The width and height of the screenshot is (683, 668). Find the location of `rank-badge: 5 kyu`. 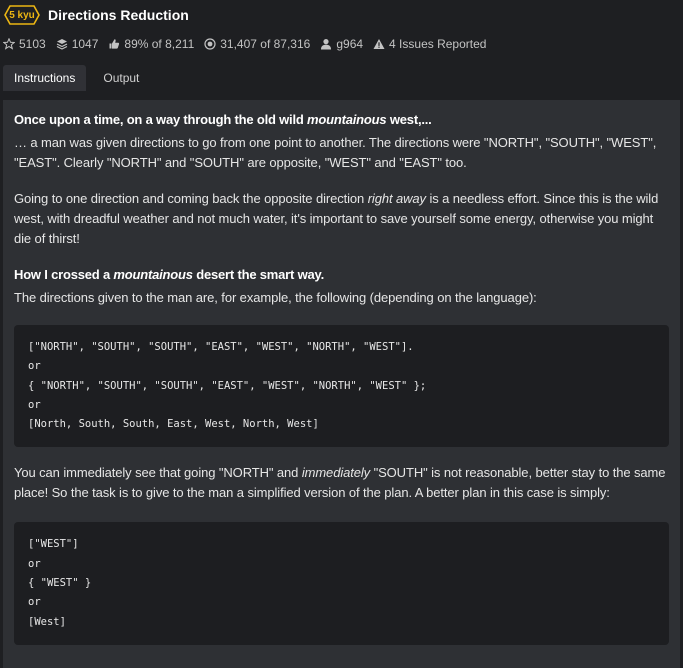

rank-badge: 5 kyu is located at coordinates (22, 15).